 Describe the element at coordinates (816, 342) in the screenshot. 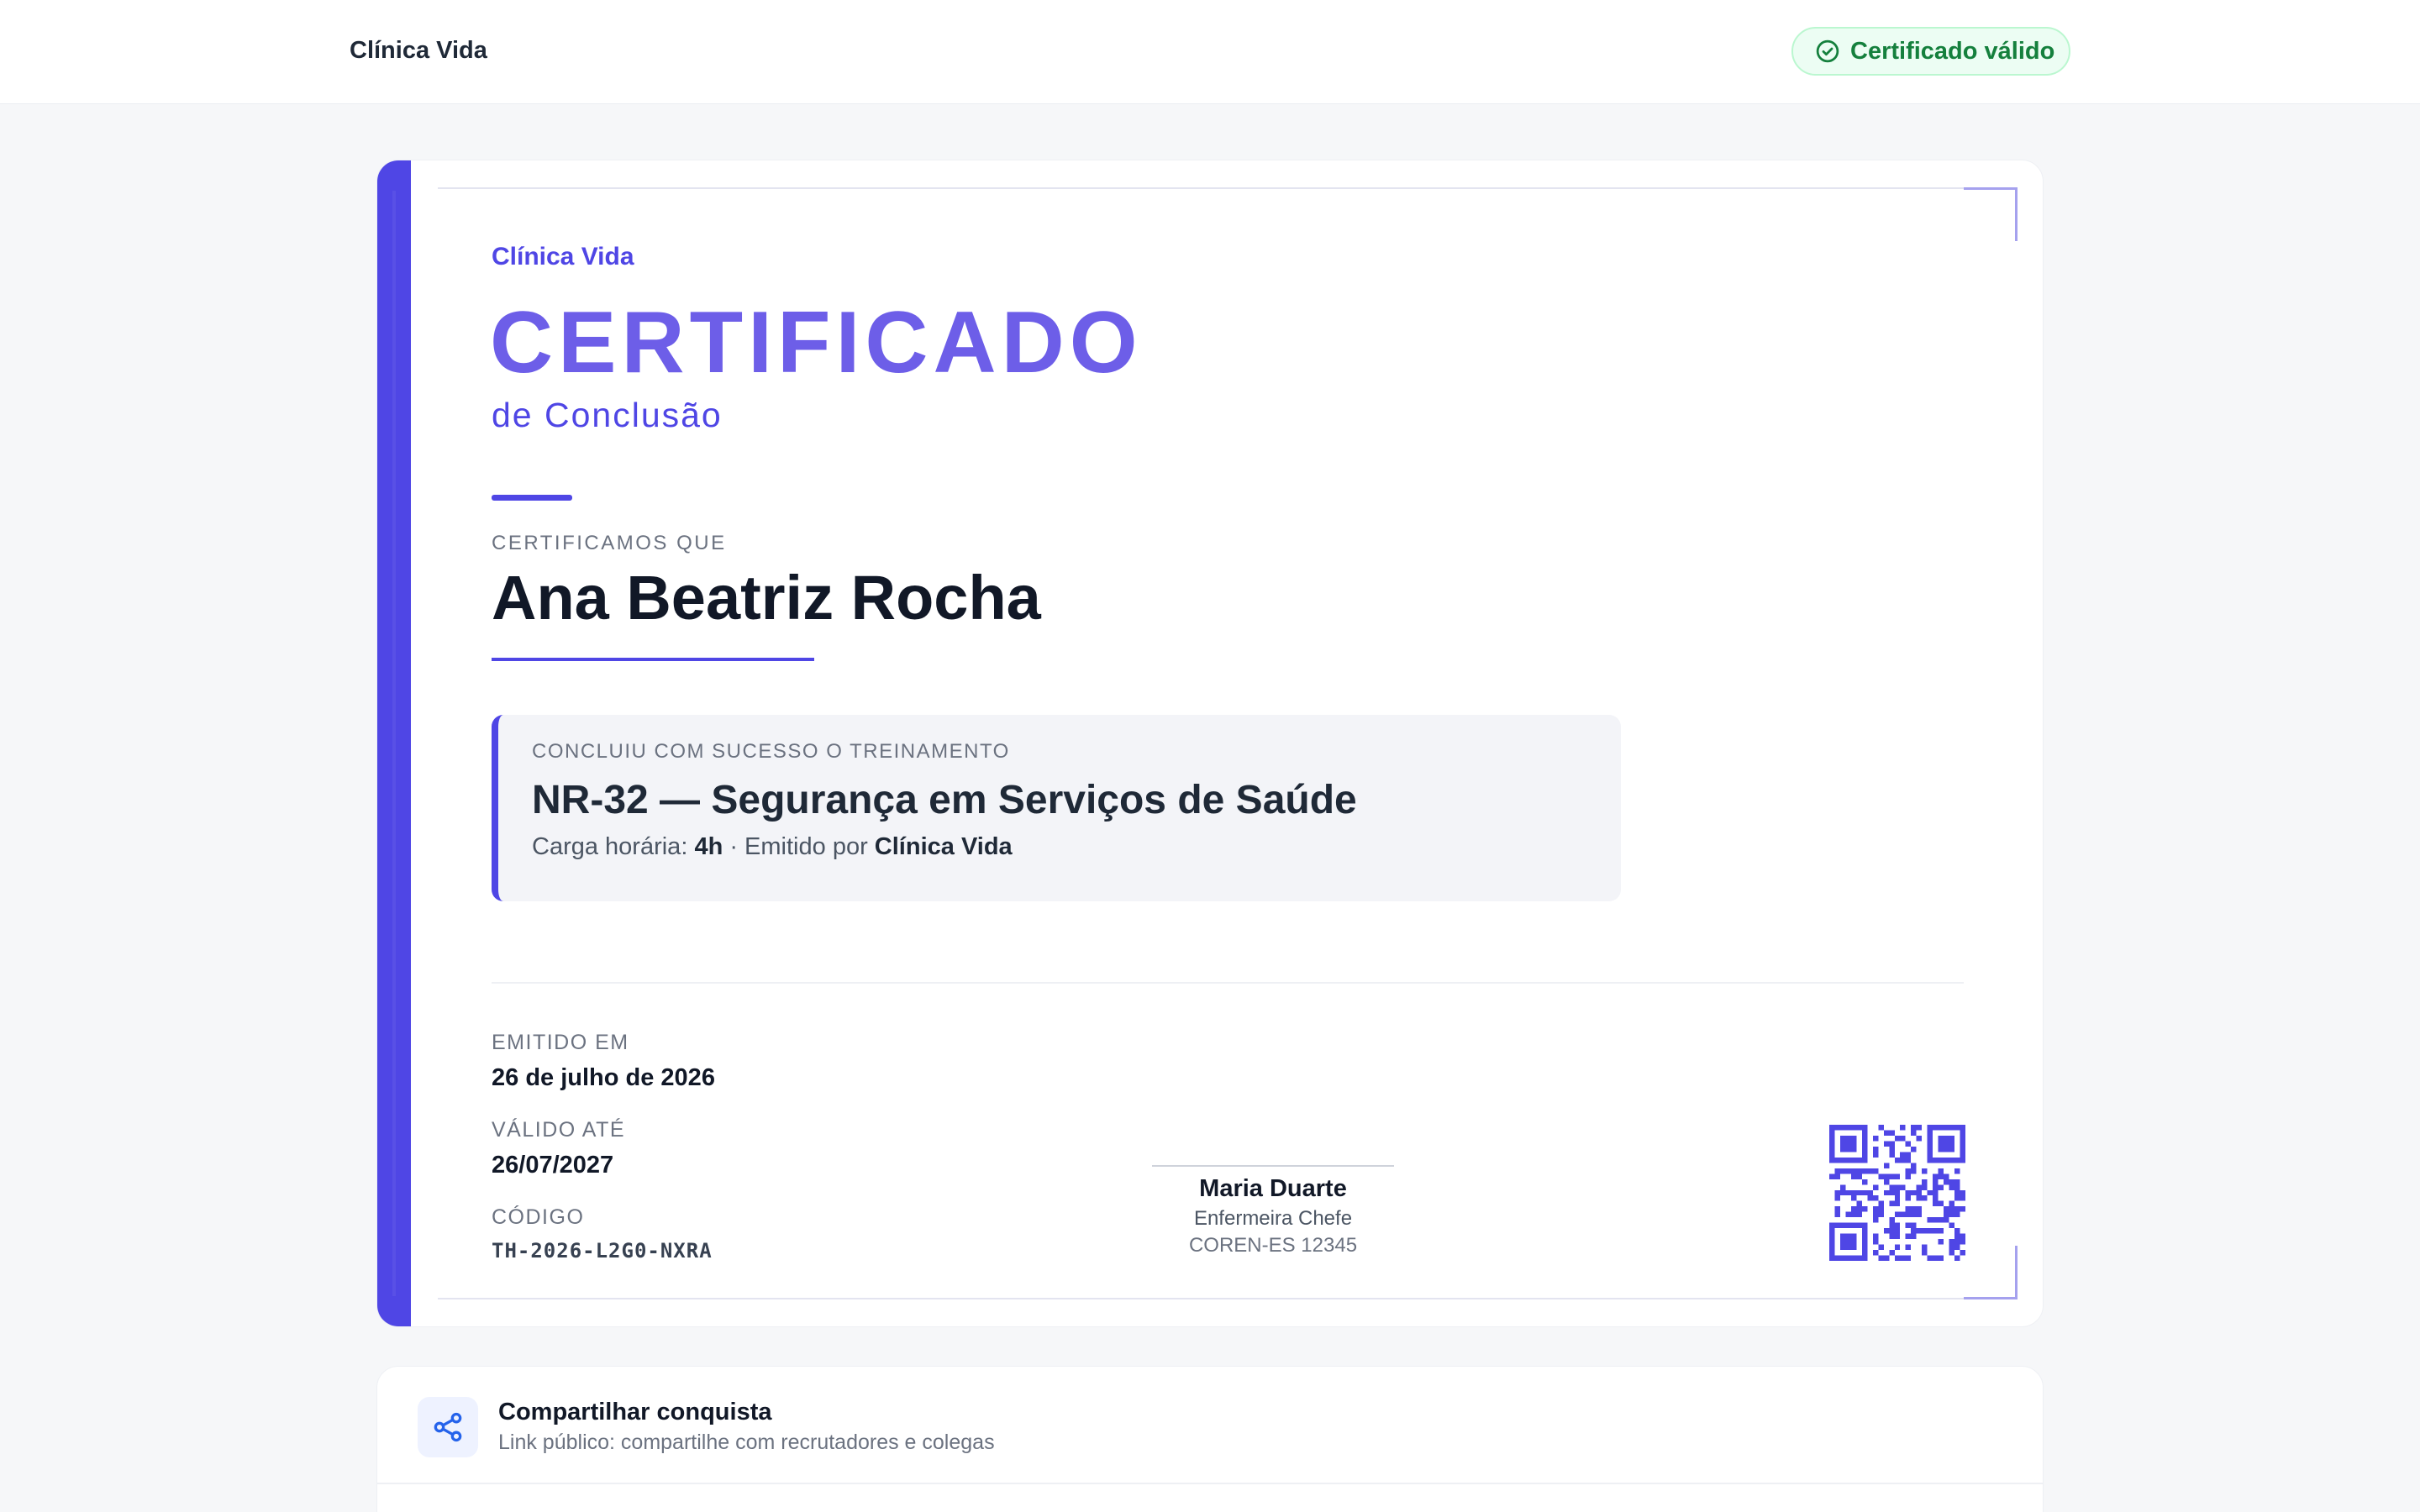

I see `certificate-title: CERTIFICADO` at that location.